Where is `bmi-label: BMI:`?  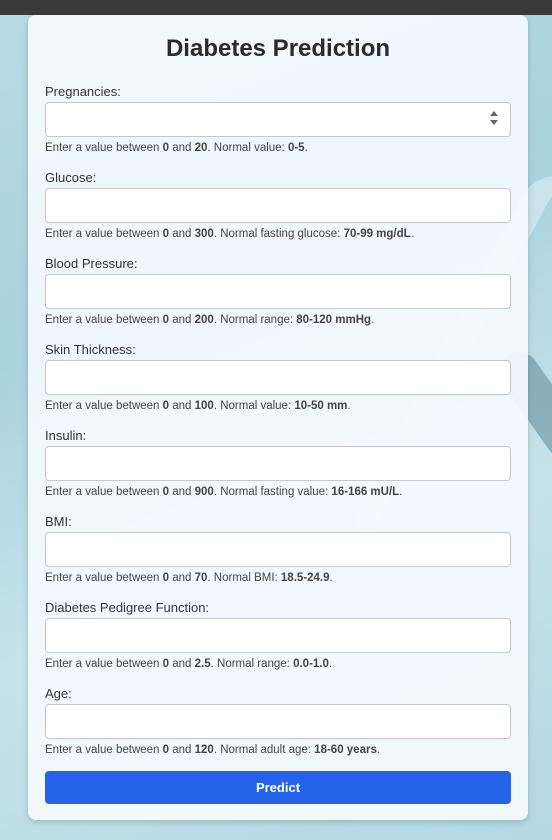
bmi-label: BMI: is located at coordinates (58, 521).